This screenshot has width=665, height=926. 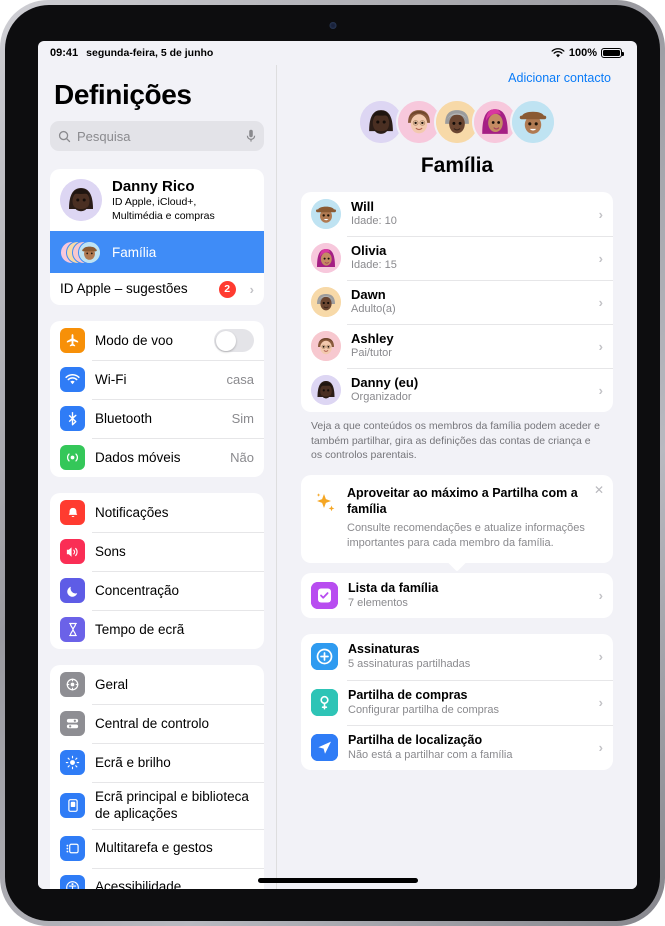 I want to click on status-bar-left: 09:41 segunda-feira, 5 de junho, so click(x=131, y=53).